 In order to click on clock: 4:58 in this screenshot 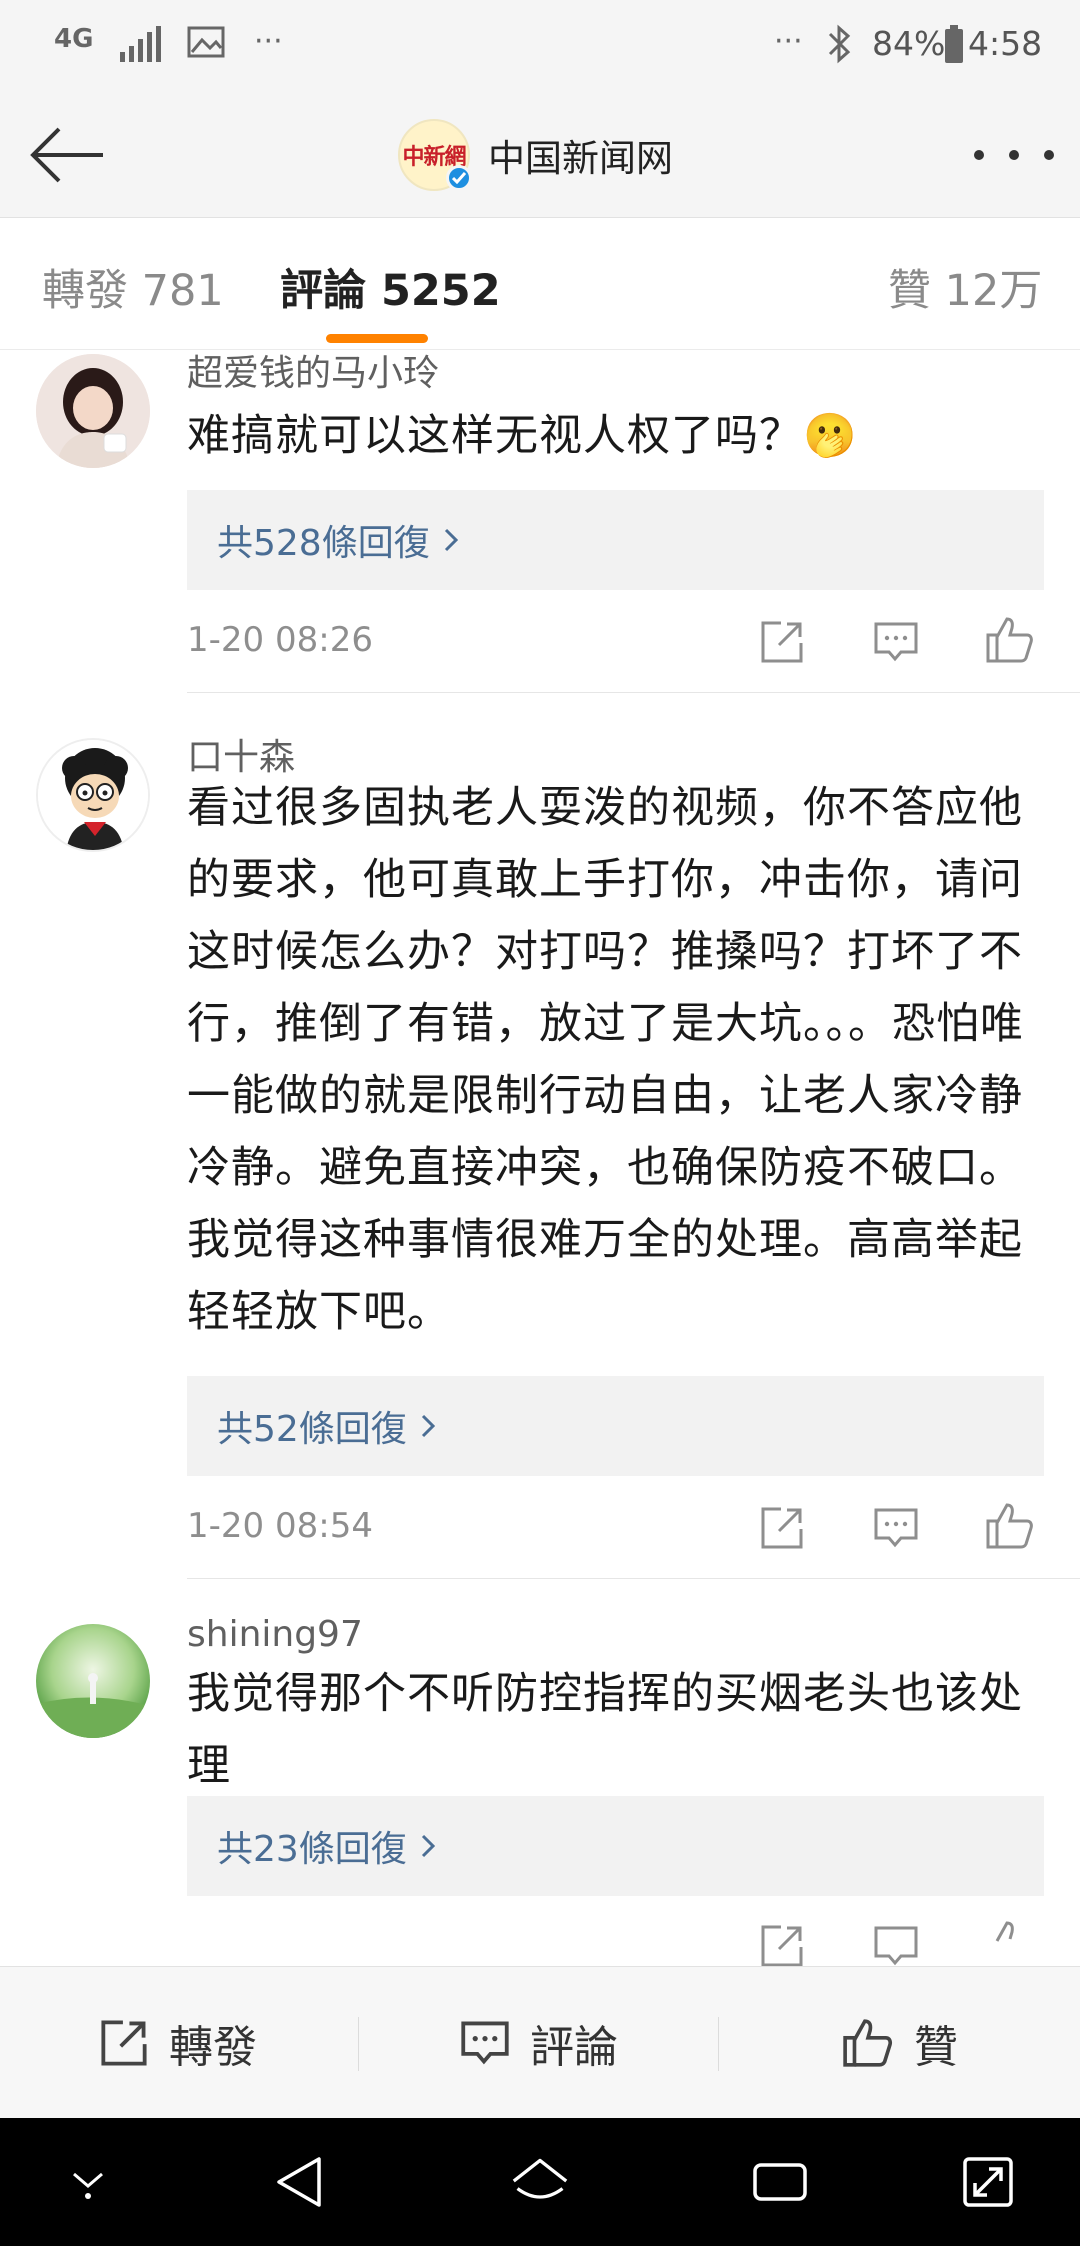, I will do `click(1005, 43)`.